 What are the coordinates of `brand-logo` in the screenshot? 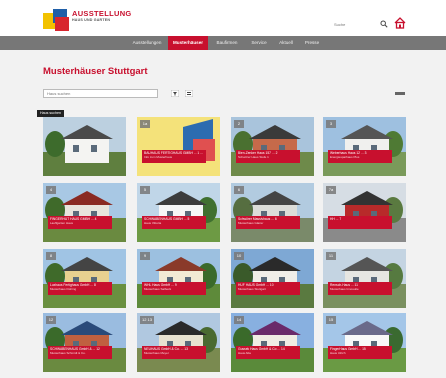 It's located at (57, 20).